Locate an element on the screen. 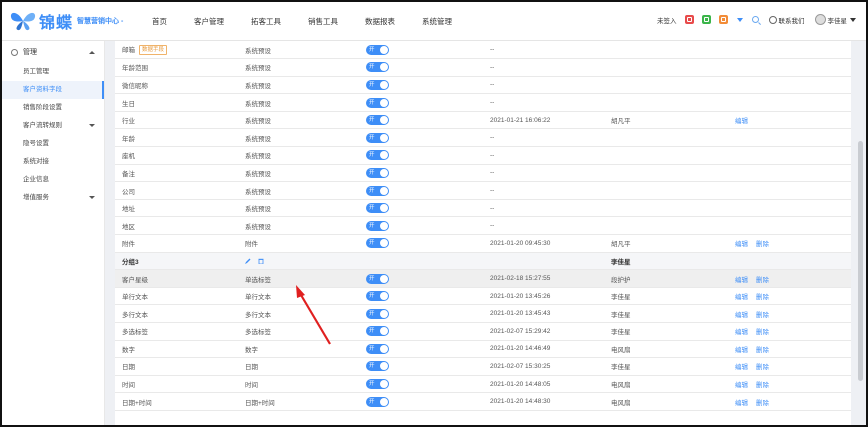 This screenshot has height=427, width=868. sidebar-item: 员工管理 is located at coordinates (53, 72).